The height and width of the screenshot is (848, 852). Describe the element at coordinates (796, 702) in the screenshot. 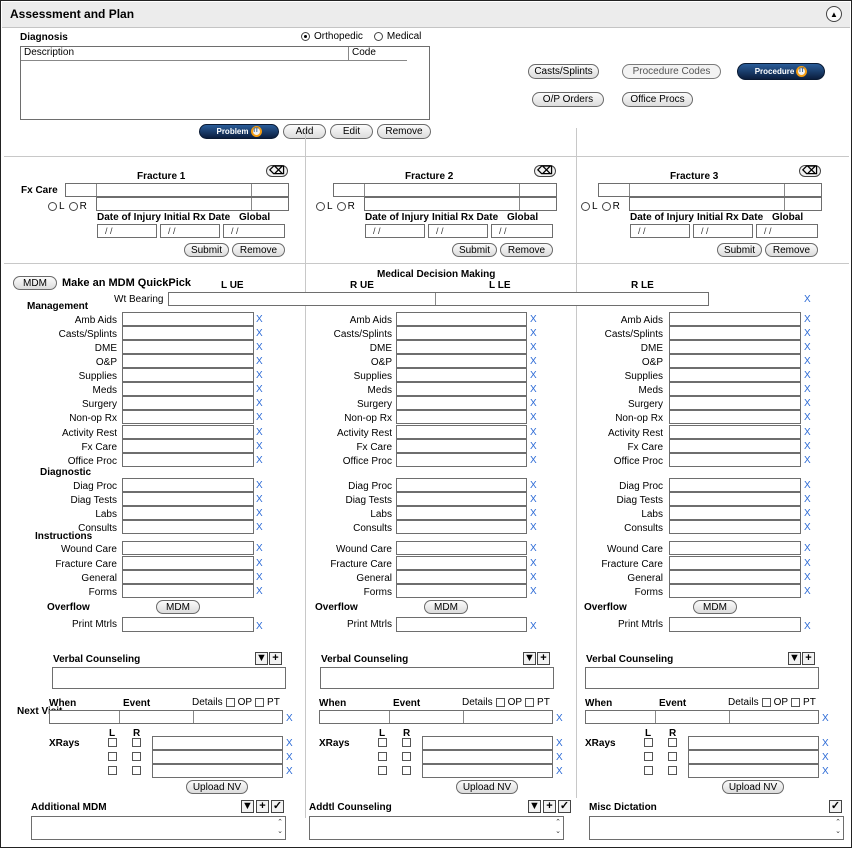

I see `op-checkbox` at that location.